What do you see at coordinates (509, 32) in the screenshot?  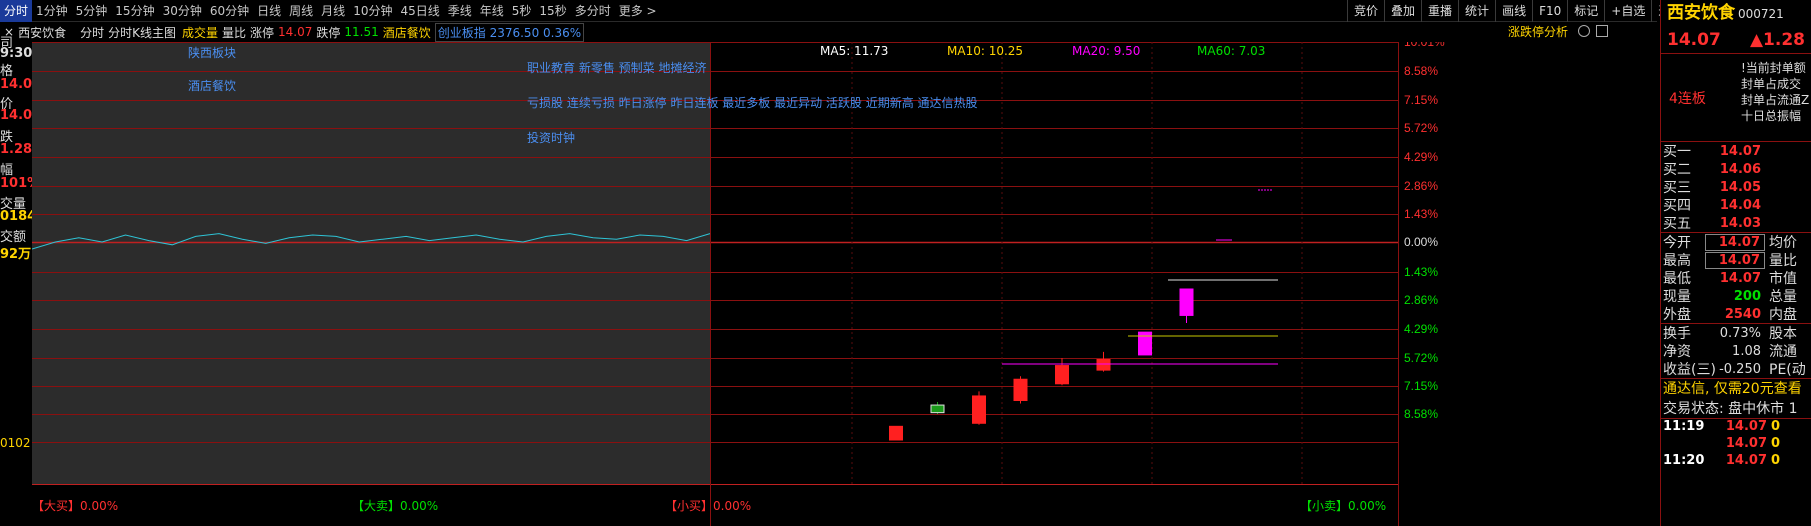 I see `index-ticker: 创业板指 2376.50 0.36%` at bounding box center [509, 32].